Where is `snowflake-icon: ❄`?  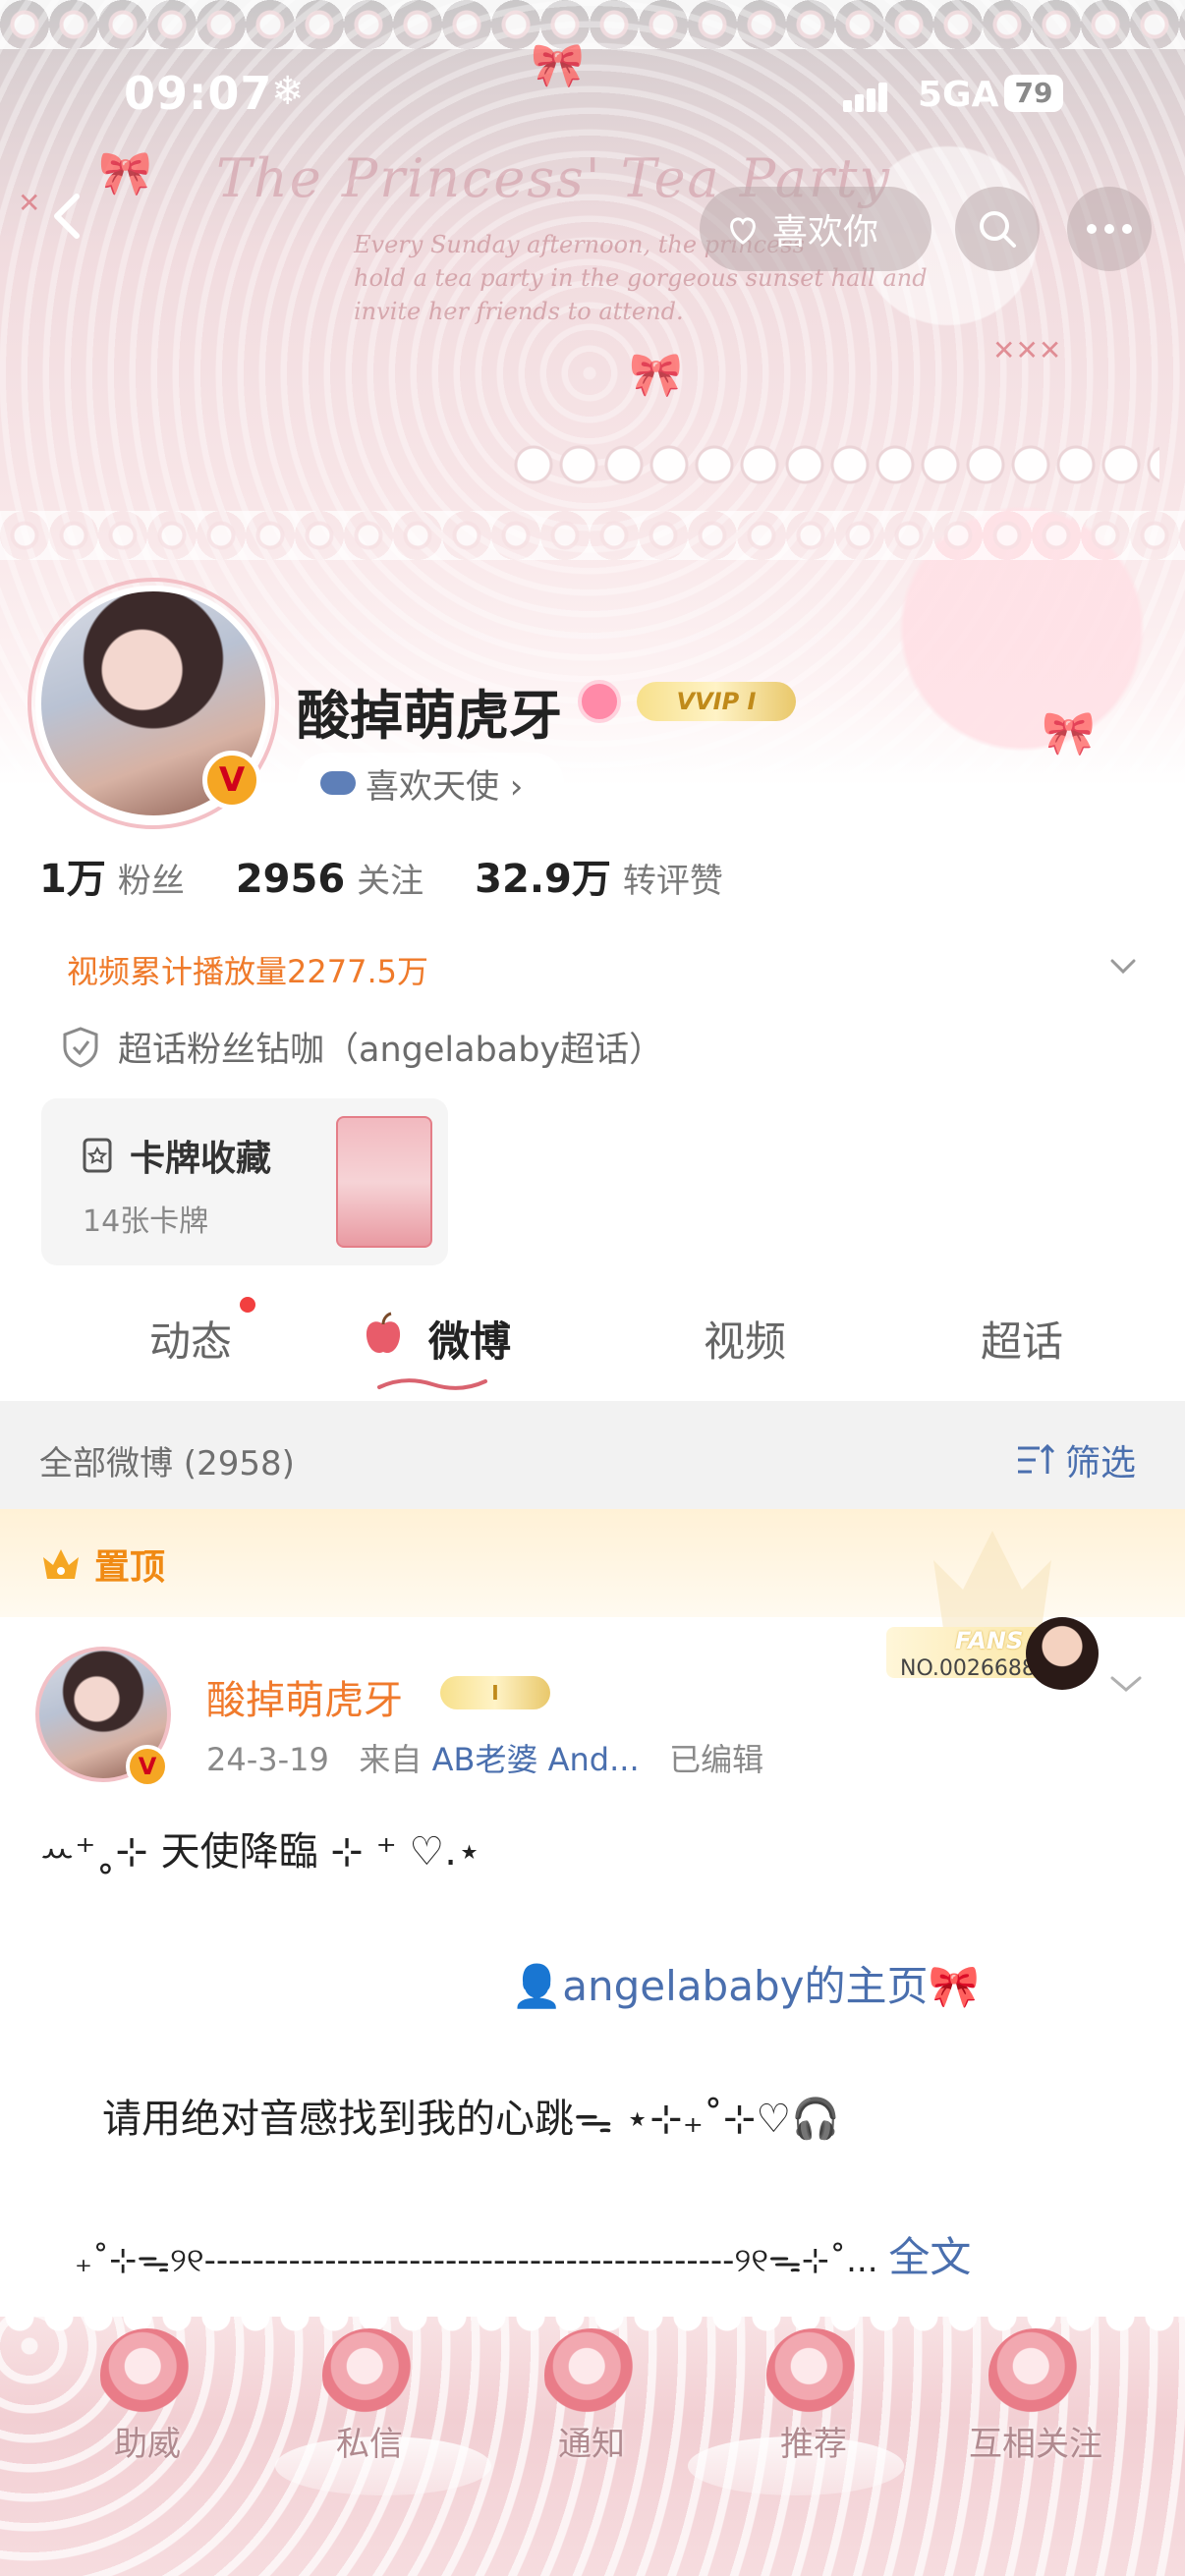
snowflake-icon: ❄ is located at coordinates (288, 91).